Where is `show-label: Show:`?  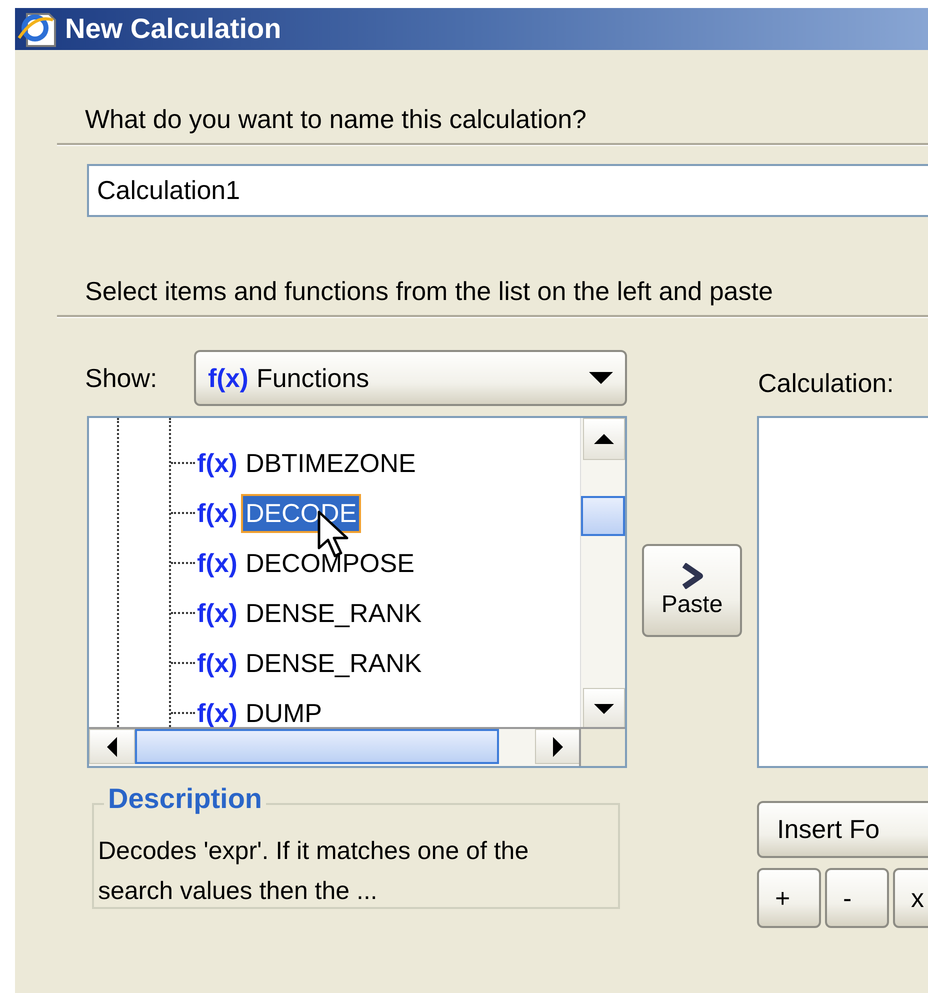 show-label: Show: is located at coordinates (121, 378).